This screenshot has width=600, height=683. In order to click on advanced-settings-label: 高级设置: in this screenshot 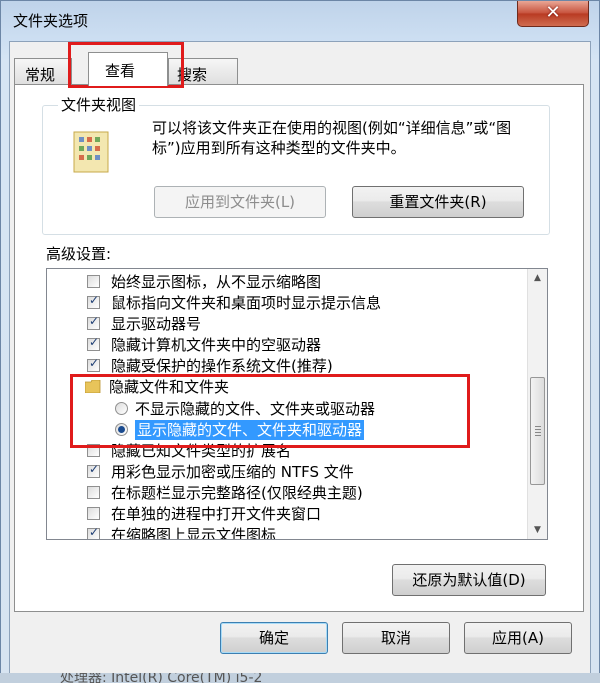, I will do `click(79, 254)`.